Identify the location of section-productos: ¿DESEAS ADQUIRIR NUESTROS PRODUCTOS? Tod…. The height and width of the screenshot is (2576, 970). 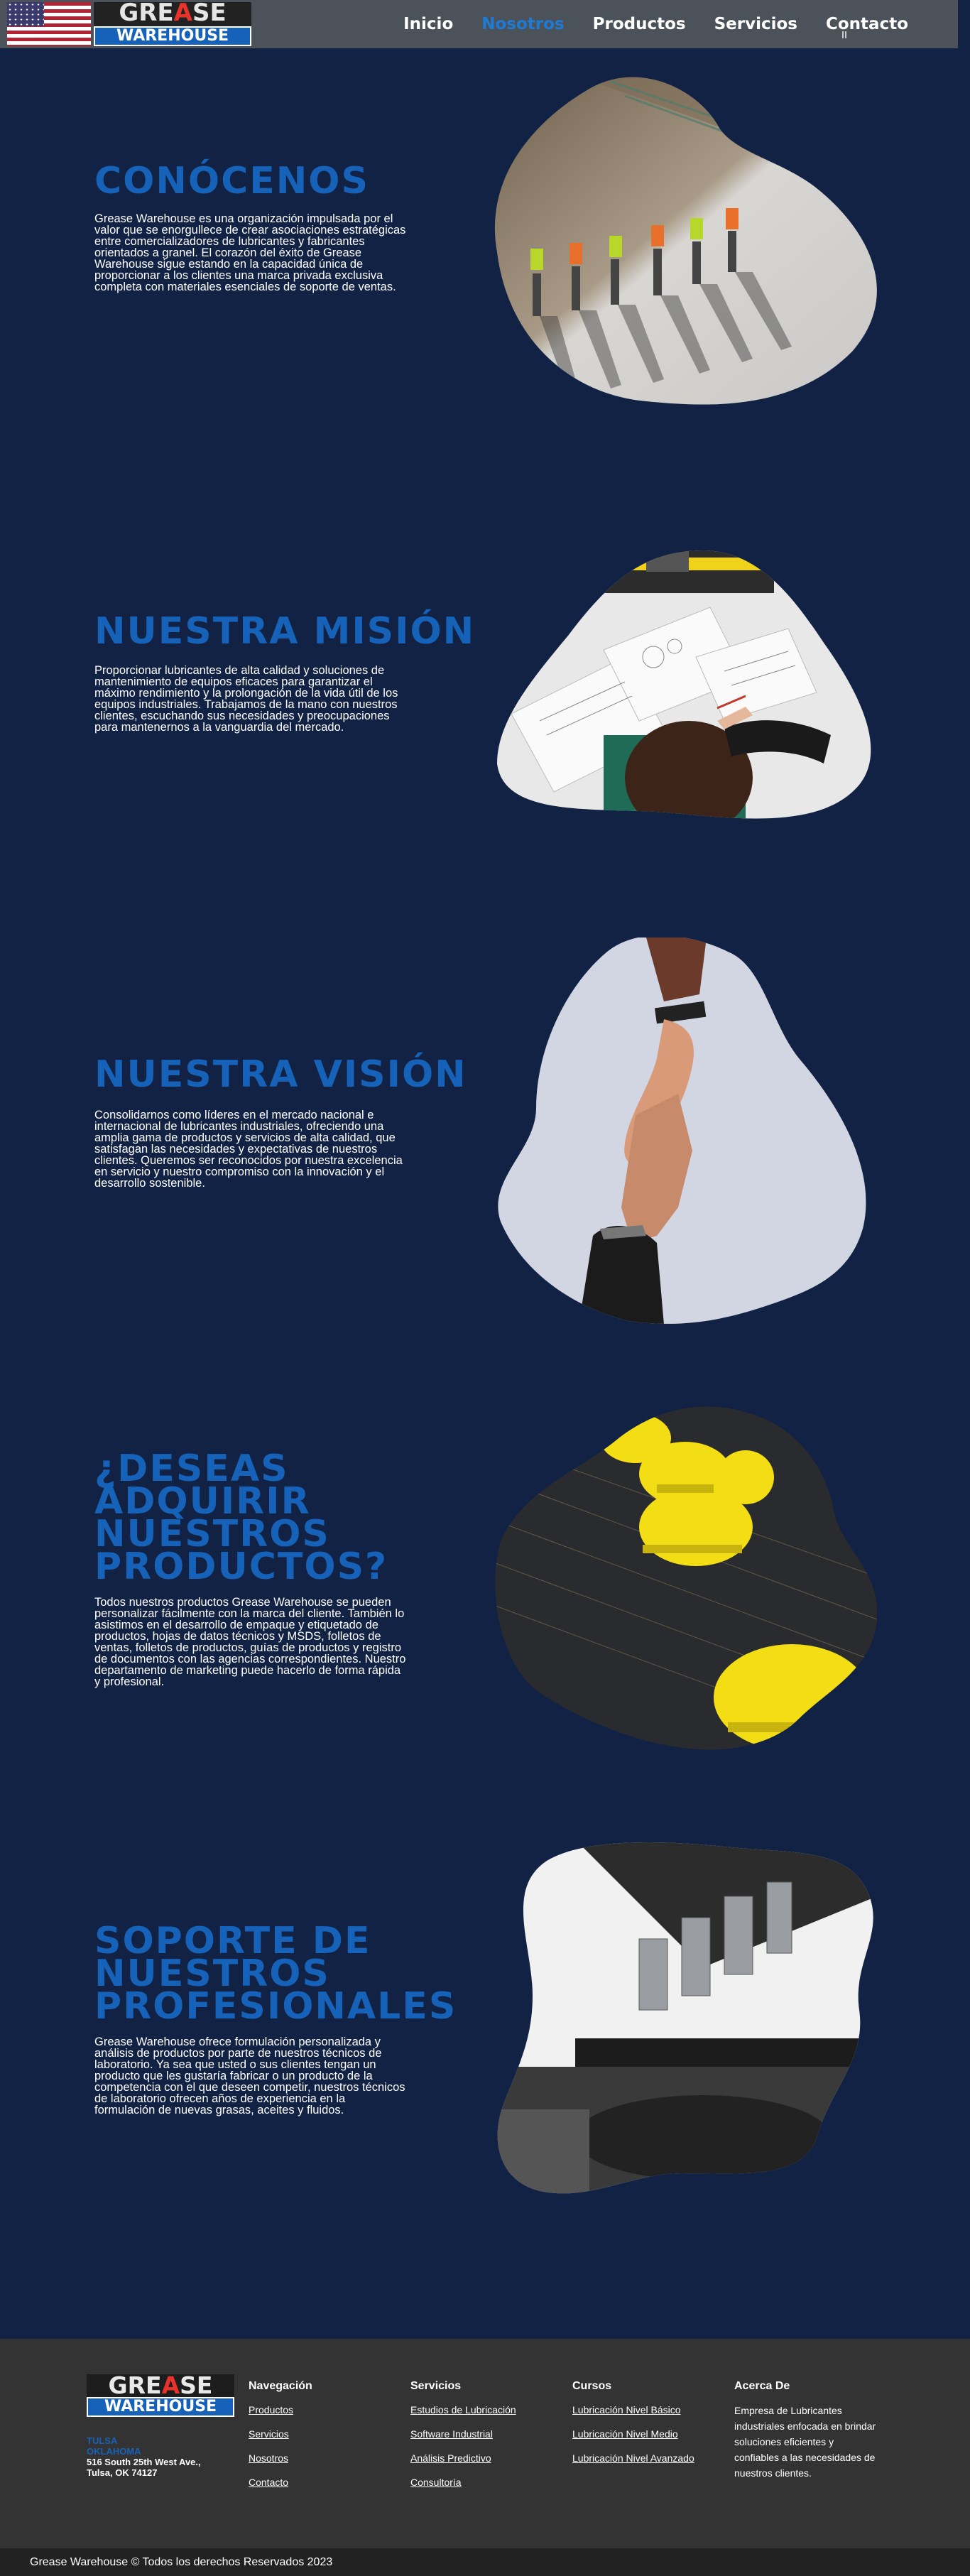
(485, 1584).